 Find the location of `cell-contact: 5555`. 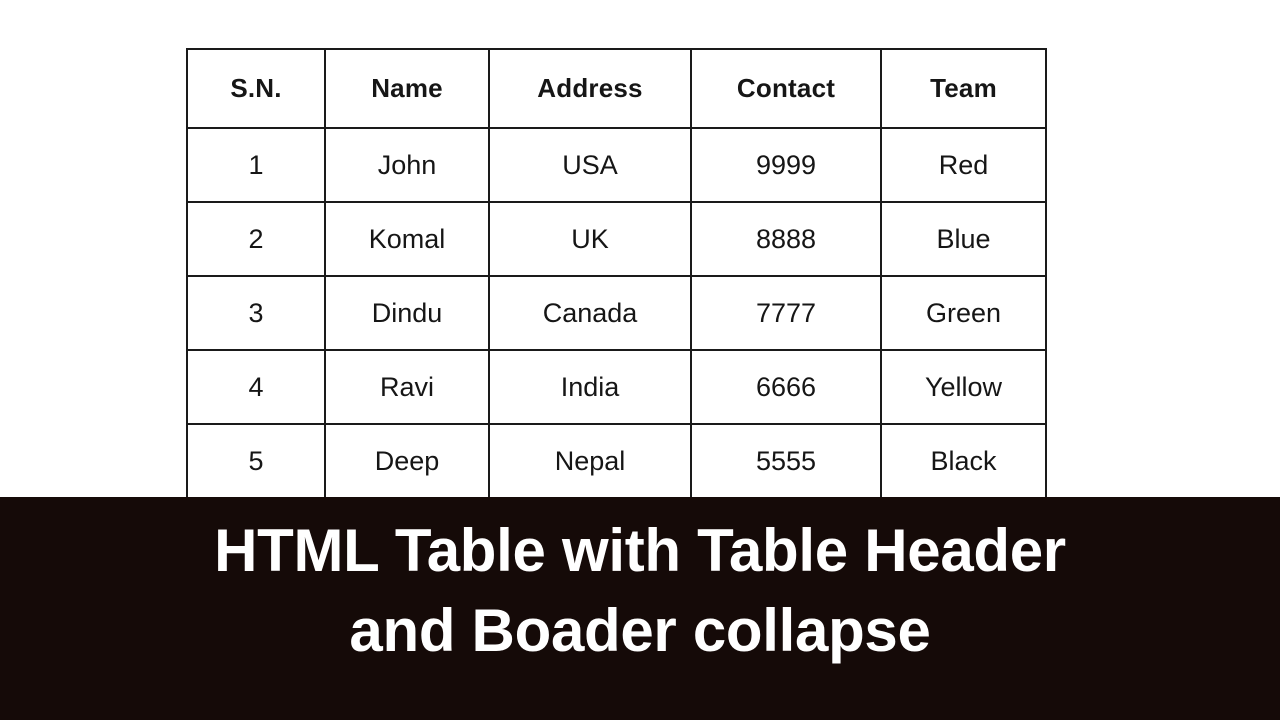

cell-contact: 5555 is located at coordinates (786, 461).